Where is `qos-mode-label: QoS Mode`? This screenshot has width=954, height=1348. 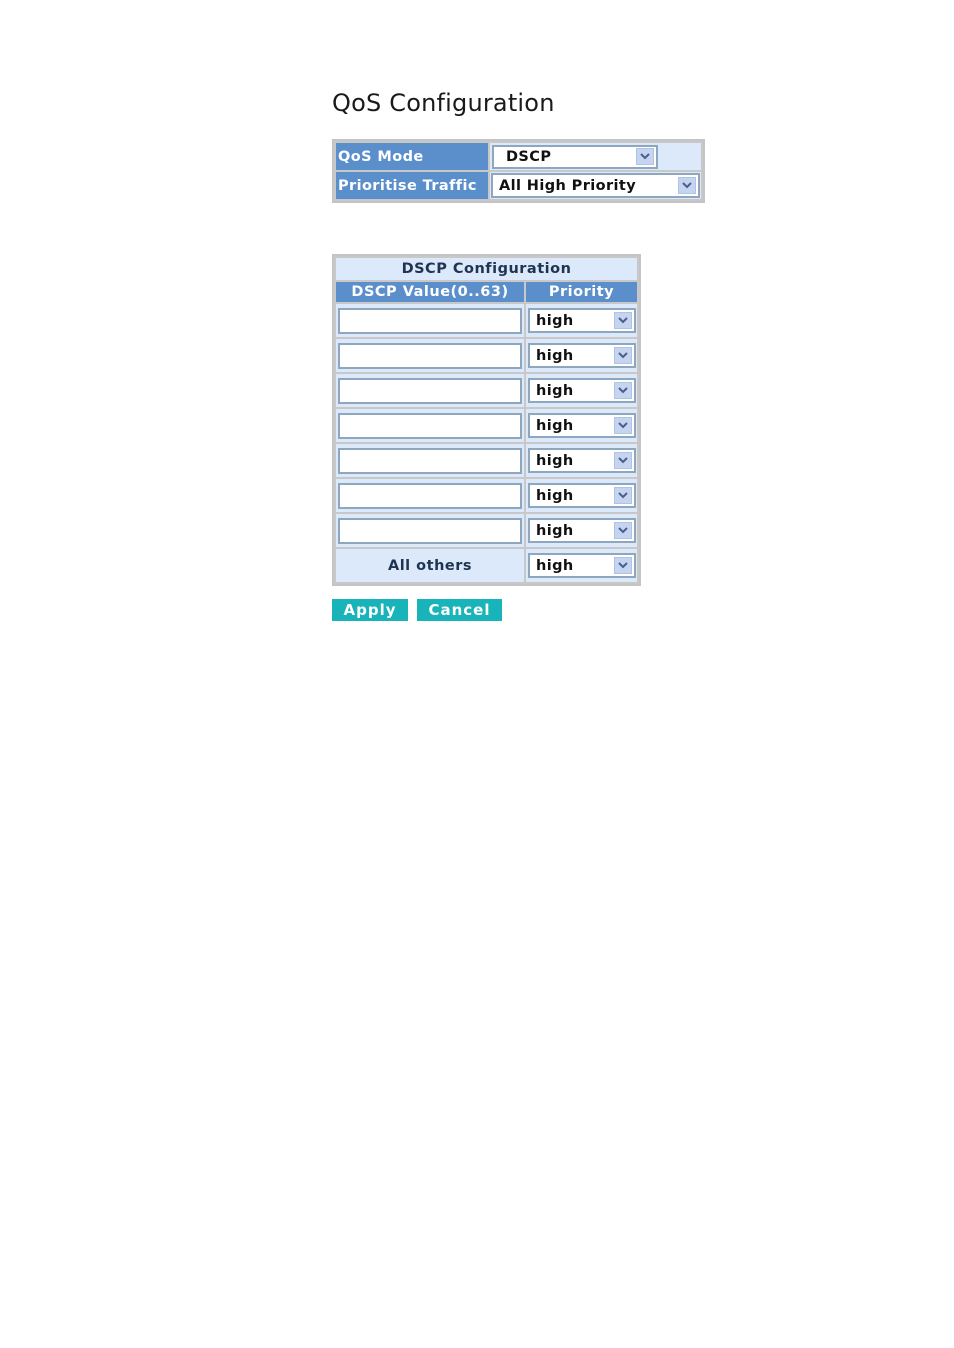 qos-mode-label: QoS Mode is located at coordinates (412, 156).